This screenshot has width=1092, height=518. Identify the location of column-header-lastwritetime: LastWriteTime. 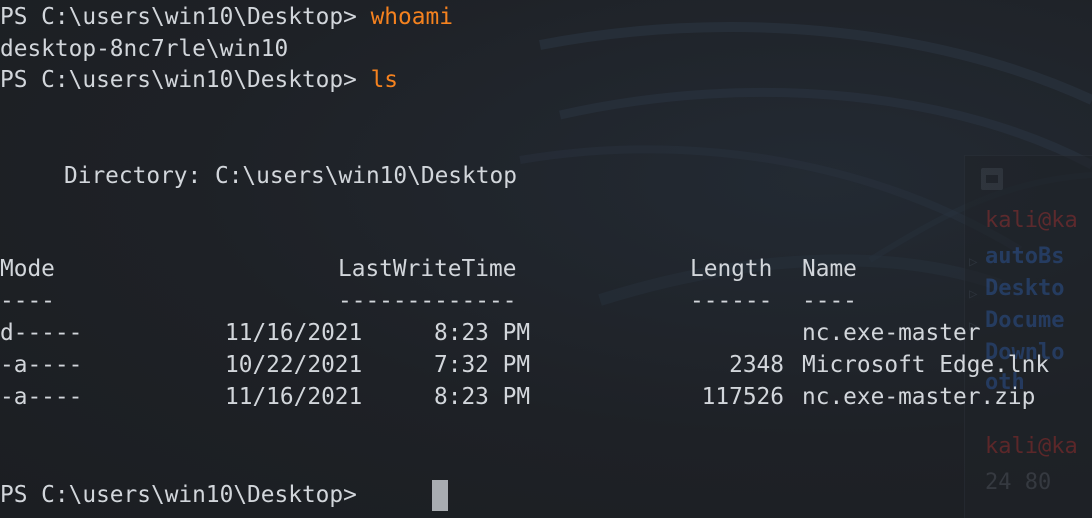
(427, 269).